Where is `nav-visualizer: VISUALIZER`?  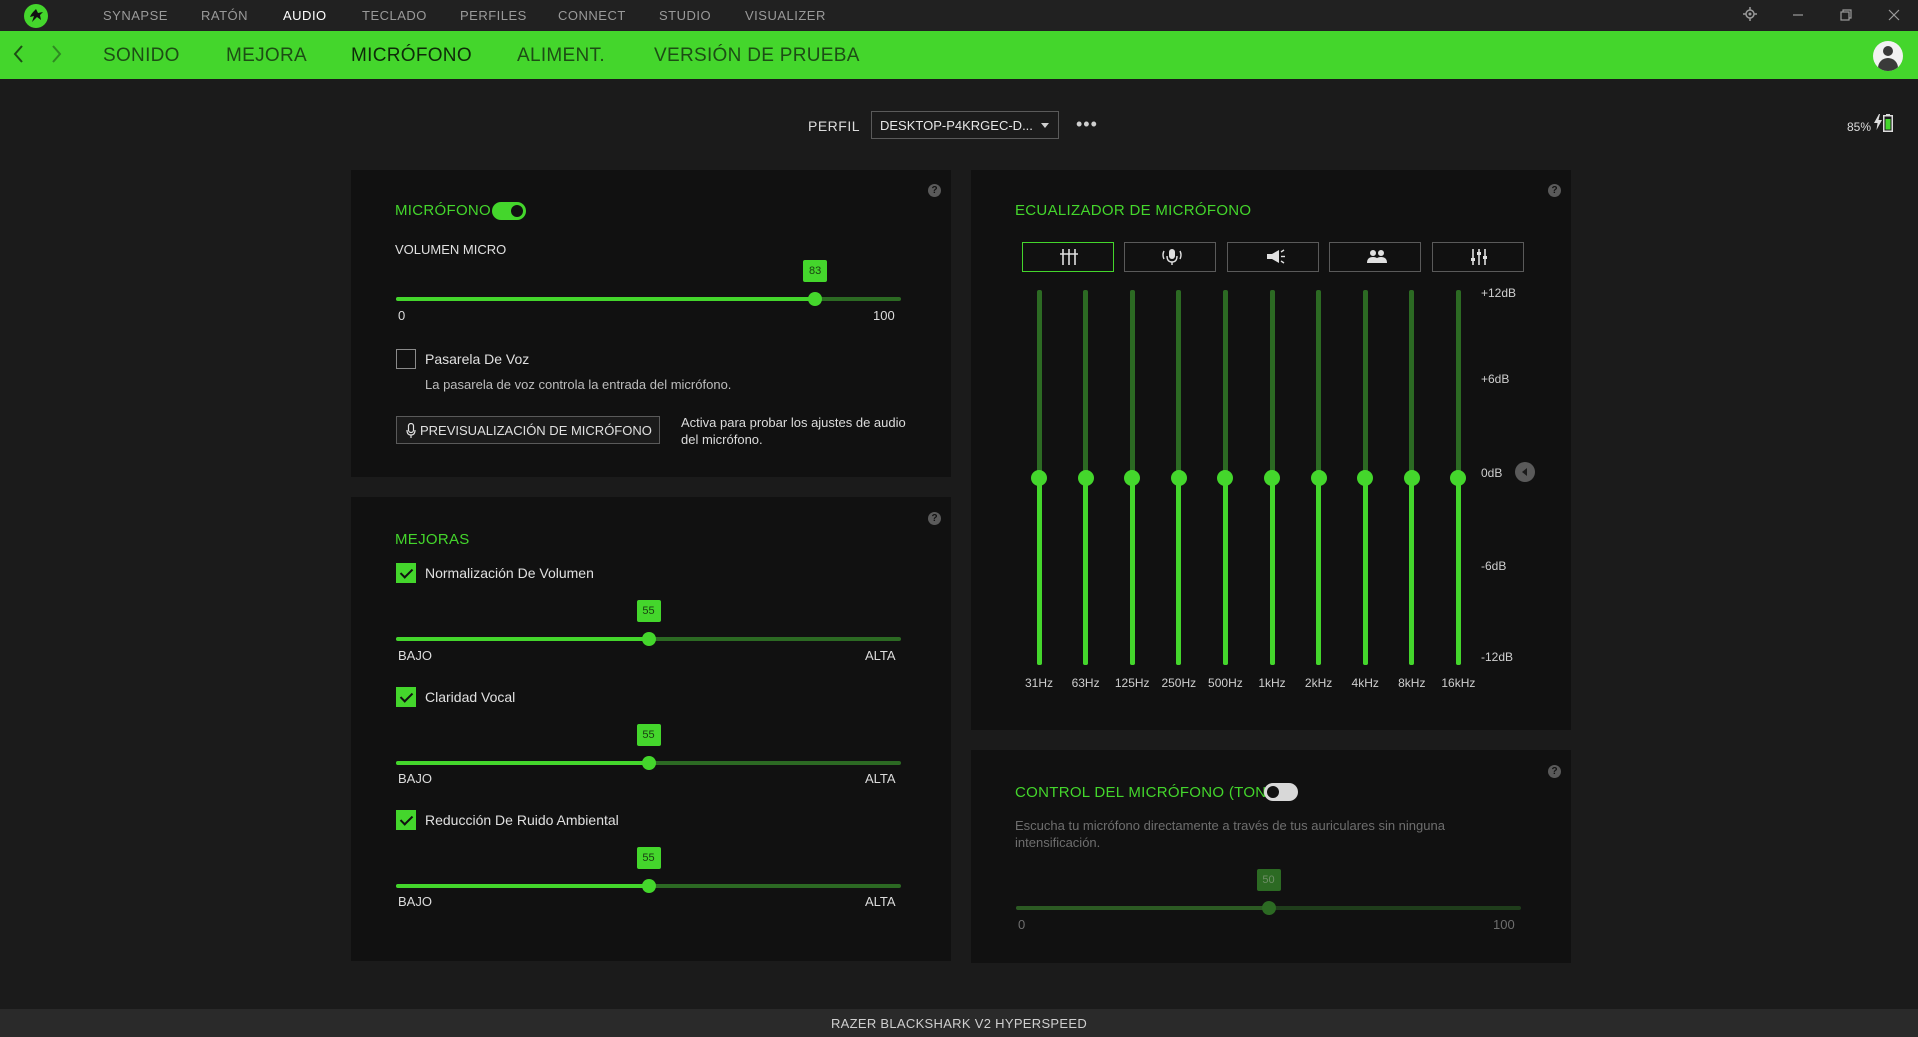 nav-visualizer: VISUALIZER is located at coordinates (785, 15).